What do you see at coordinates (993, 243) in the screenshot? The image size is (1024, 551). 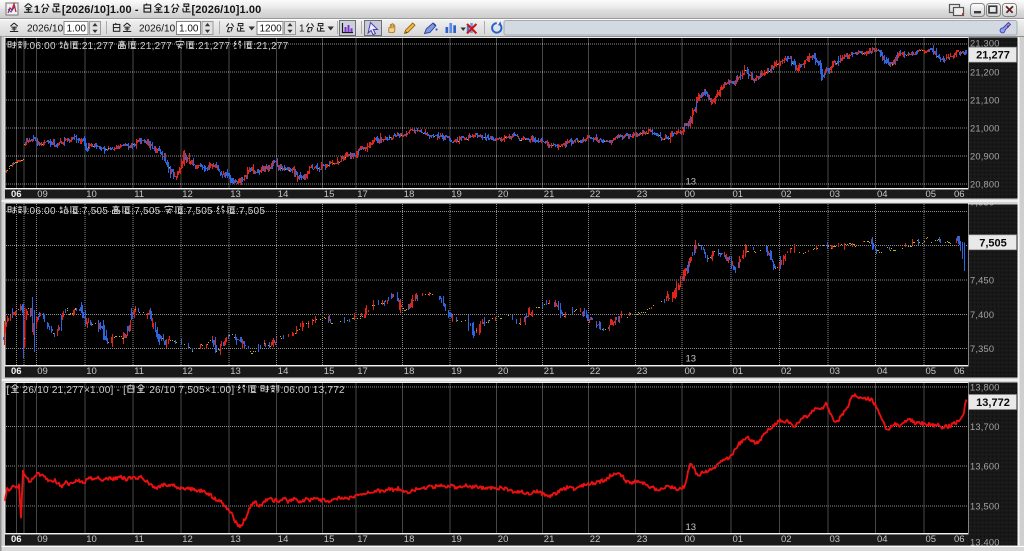 I see `svg-text: 7,505` at bounding box center [993, 243].